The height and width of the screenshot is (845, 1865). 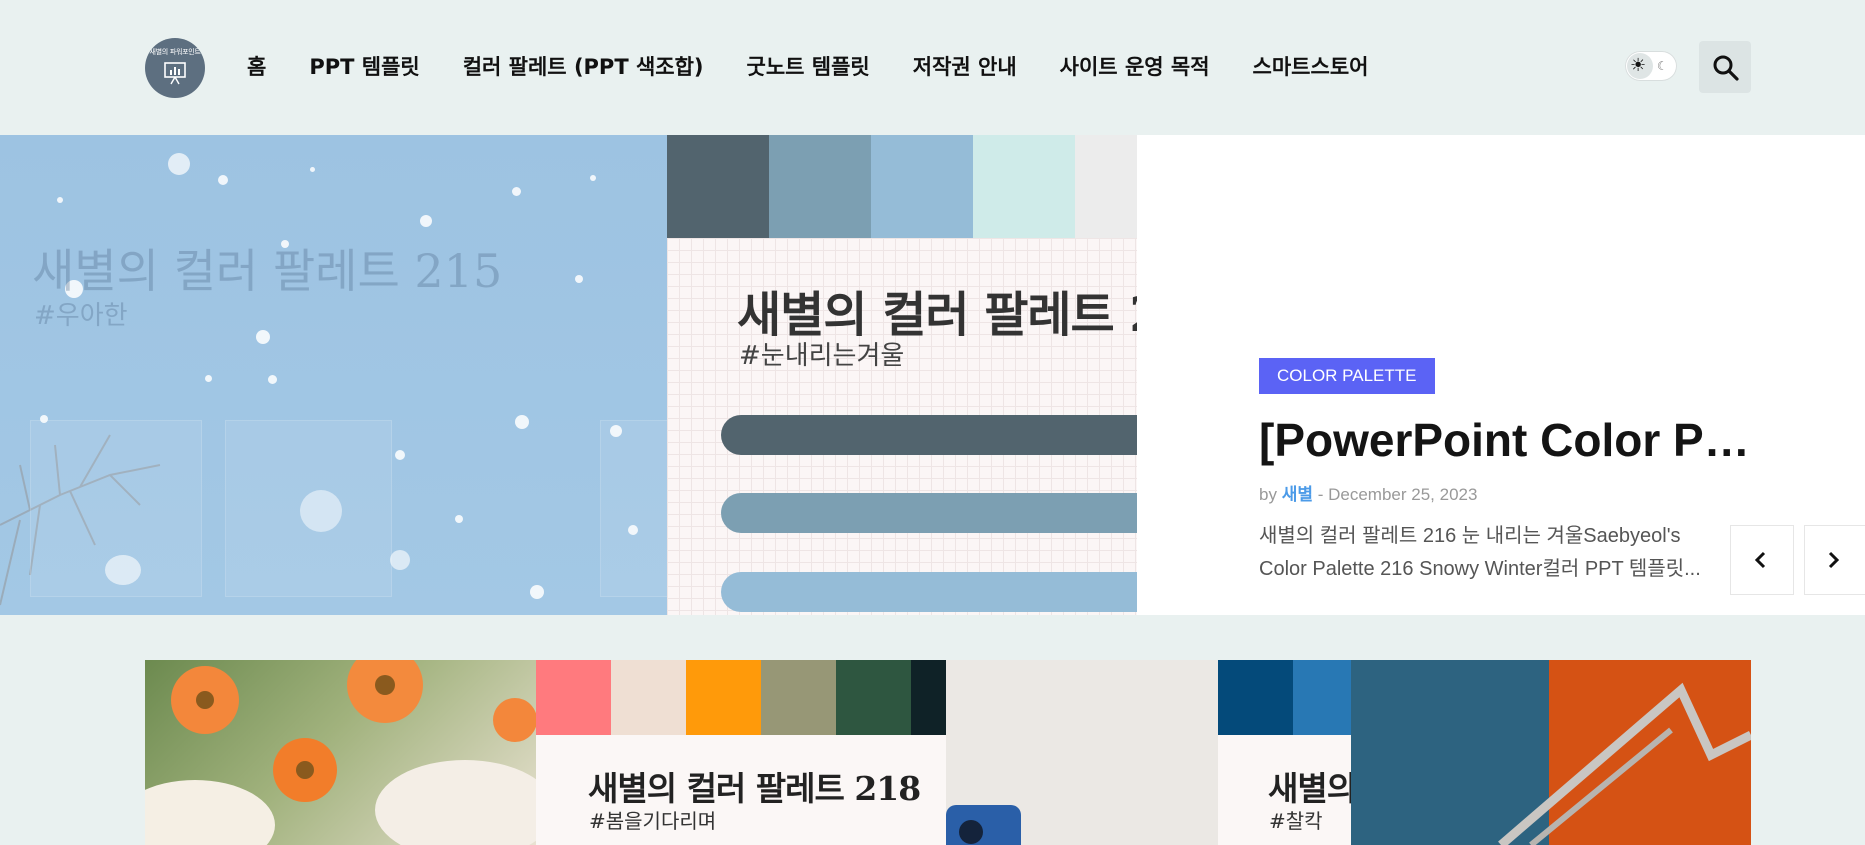 What do you see at coordinates (1470, 536) in the screenshot?
I see `excerpt-line-1: 새별의 컬러 팔레트 216 눈 내리는 겨울Saebyeol's` at bounding box center [1470, 536].